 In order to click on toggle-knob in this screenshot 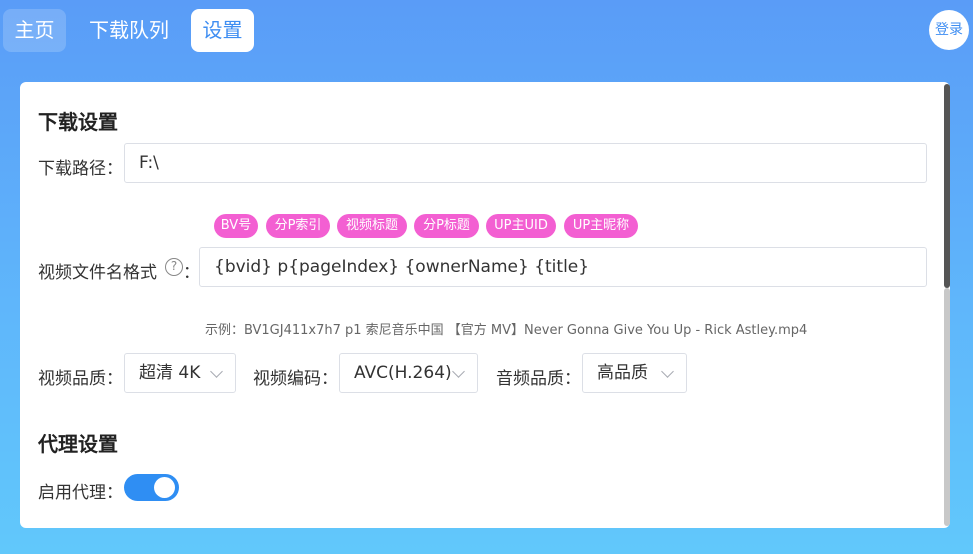, I will do `click(164, 487)`.